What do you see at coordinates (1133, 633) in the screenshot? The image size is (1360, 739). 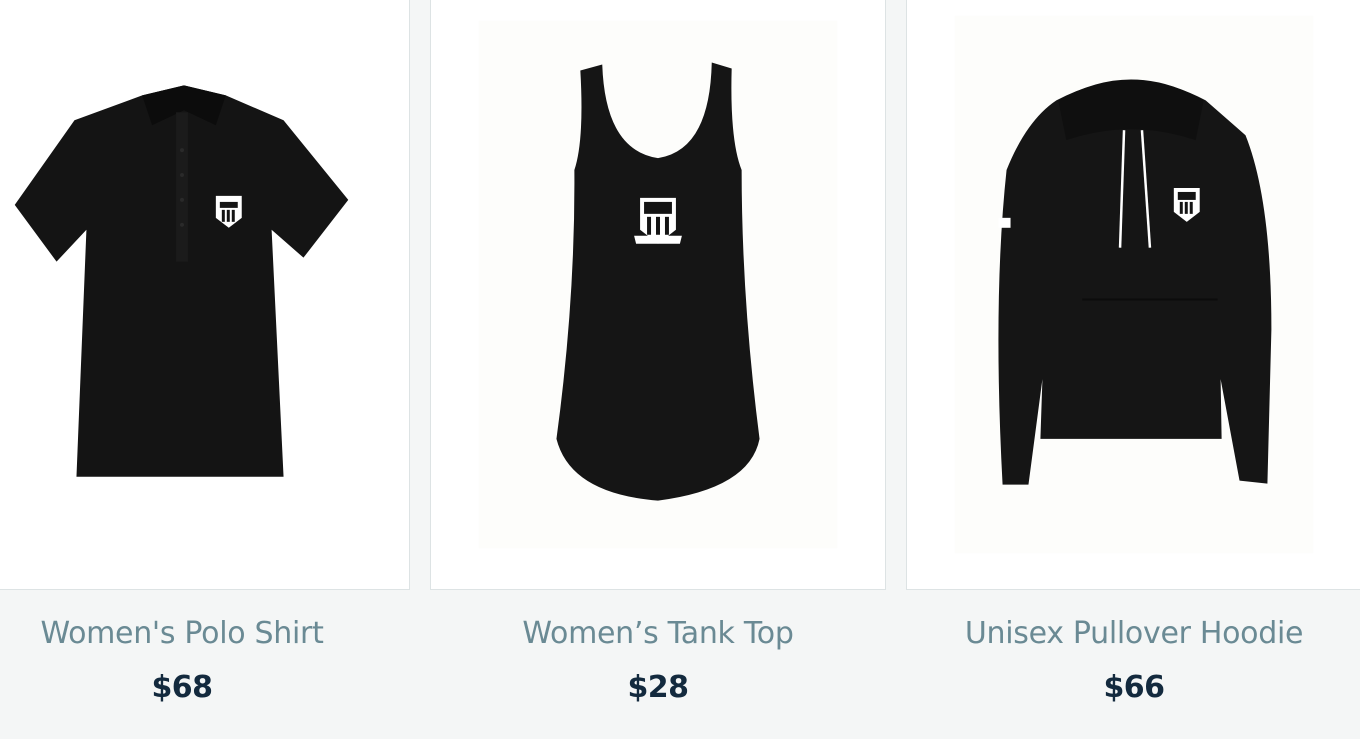 I see `product-name: Unisex Pullover Hoodie` at bounding box center [1133, 633].